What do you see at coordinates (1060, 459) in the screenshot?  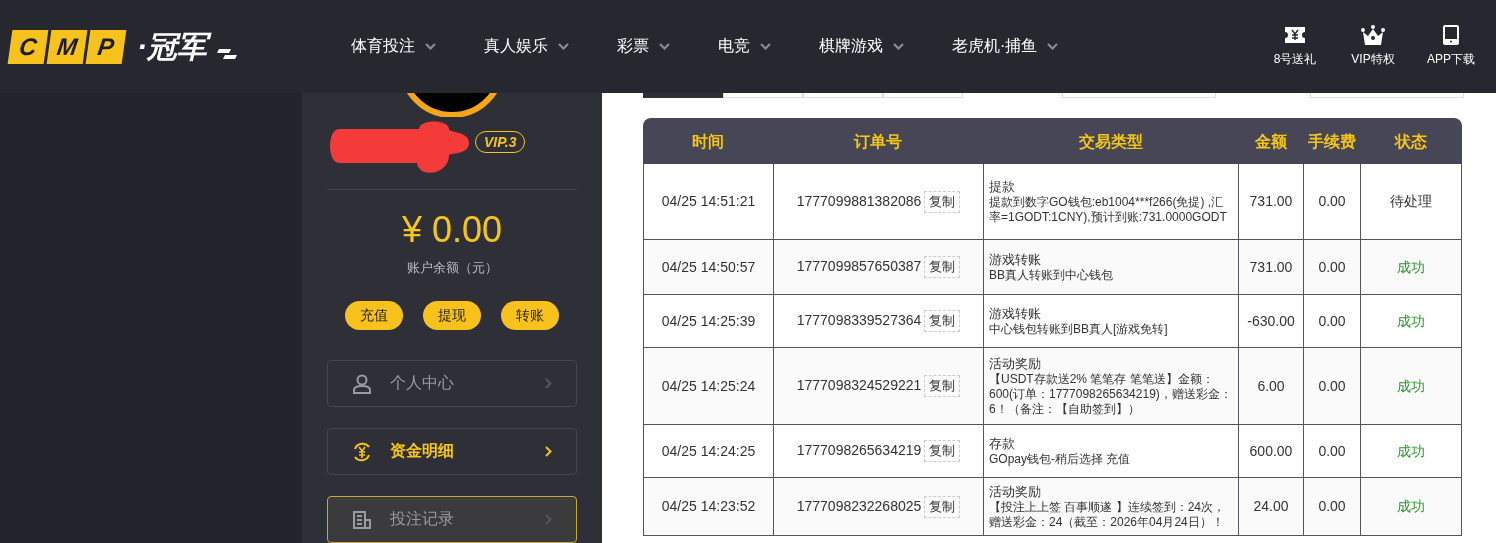 I see `transaction-detail: GOpay钱包-稍后选择 充值` at bounding box center [1060, 459].